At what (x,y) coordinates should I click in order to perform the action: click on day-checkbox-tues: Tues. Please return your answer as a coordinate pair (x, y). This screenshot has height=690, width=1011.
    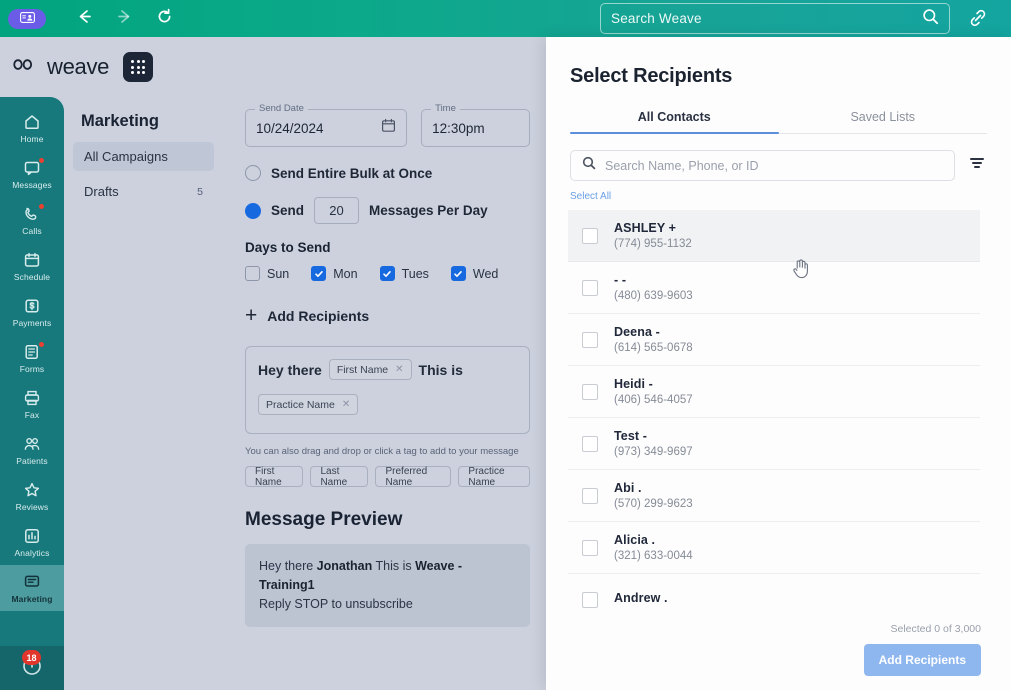
    Looking at the image, I should click on (404, 273).